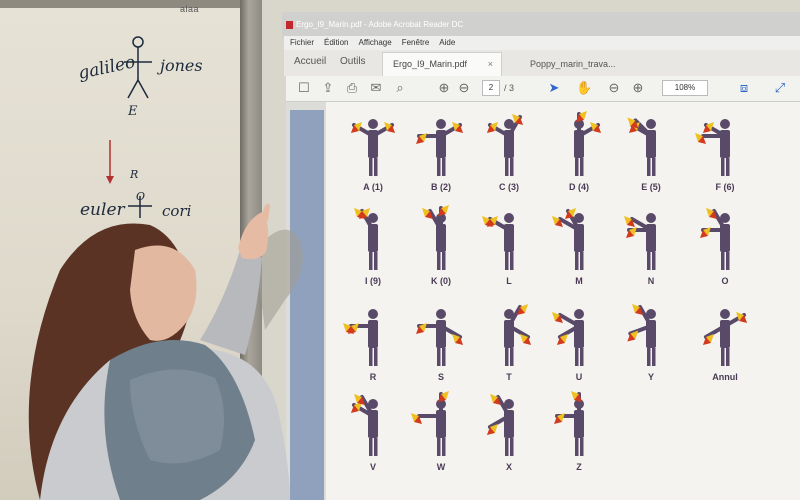  What do you see at coordinates (584, 88) in the screenshot?
I see `hand-icon: ✋` at bounding box center [584, 88].